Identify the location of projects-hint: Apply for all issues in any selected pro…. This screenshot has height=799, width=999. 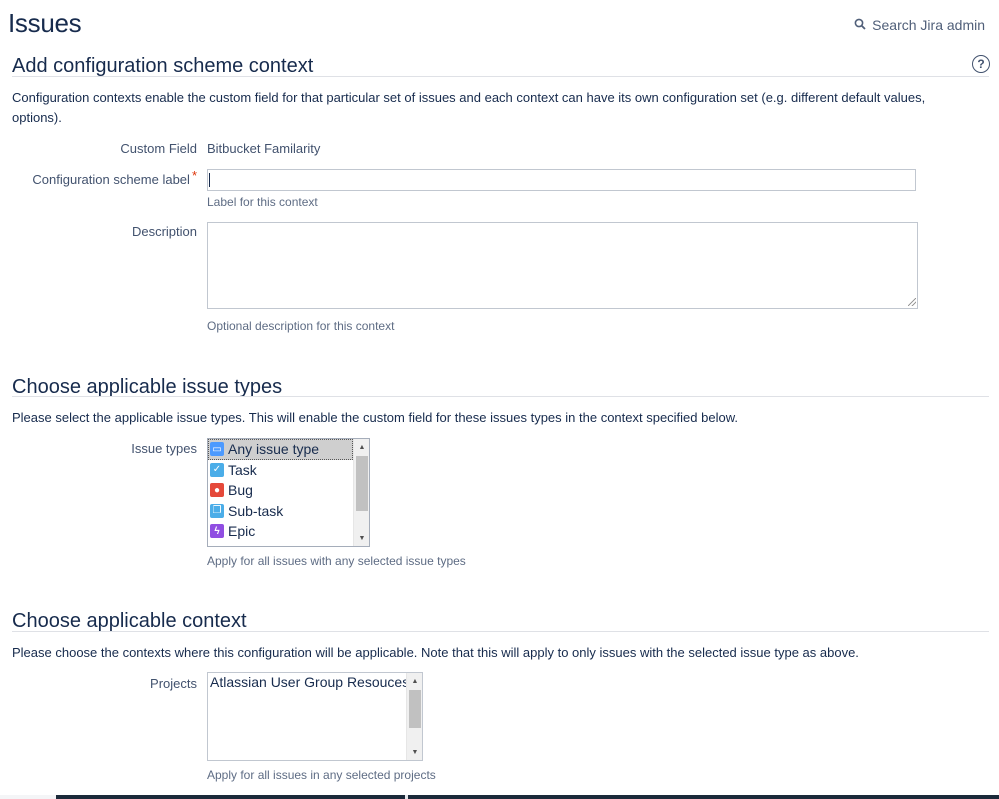
(321, 775).